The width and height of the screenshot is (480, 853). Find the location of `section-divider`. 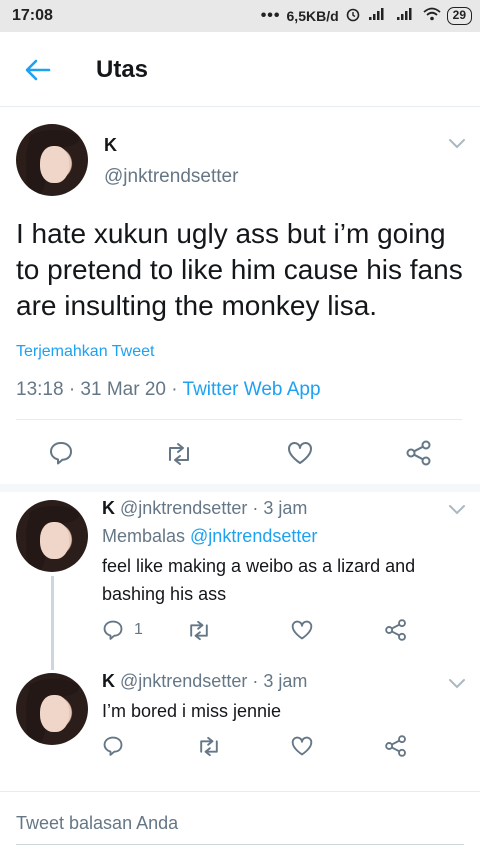

section-divider is located at coordinates (240, 488).